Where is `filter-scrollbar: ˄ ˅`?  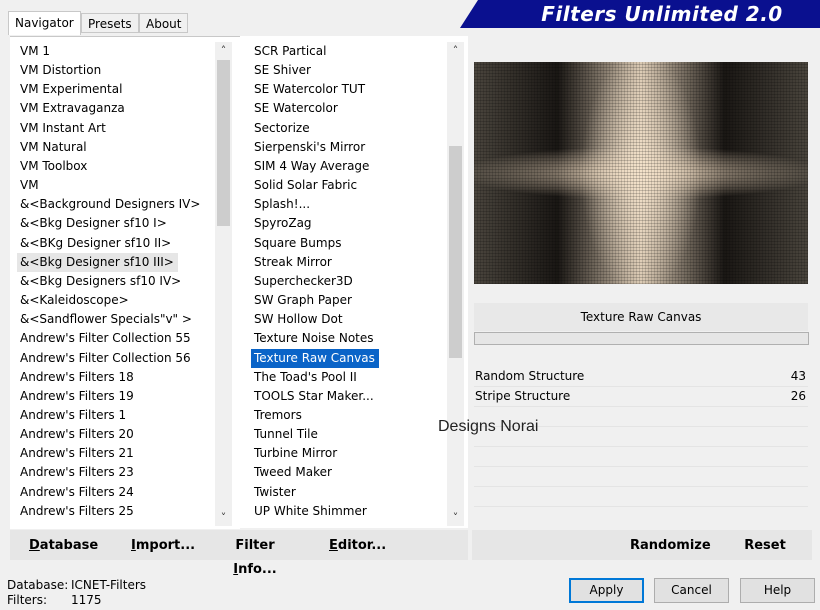
filter-scrollbar: ˄ ˅ is located at coordinates (455, 284).